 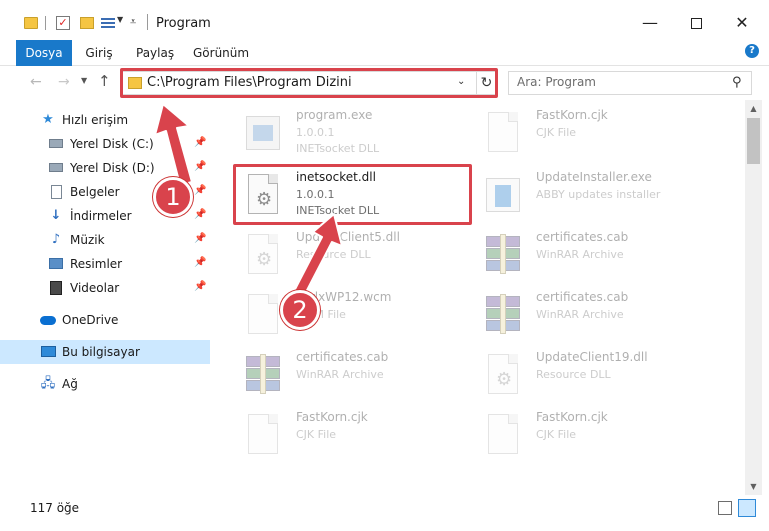 I want to click on sidebar-item-label: Bu bilgisayar, so click(x=101, y=352).